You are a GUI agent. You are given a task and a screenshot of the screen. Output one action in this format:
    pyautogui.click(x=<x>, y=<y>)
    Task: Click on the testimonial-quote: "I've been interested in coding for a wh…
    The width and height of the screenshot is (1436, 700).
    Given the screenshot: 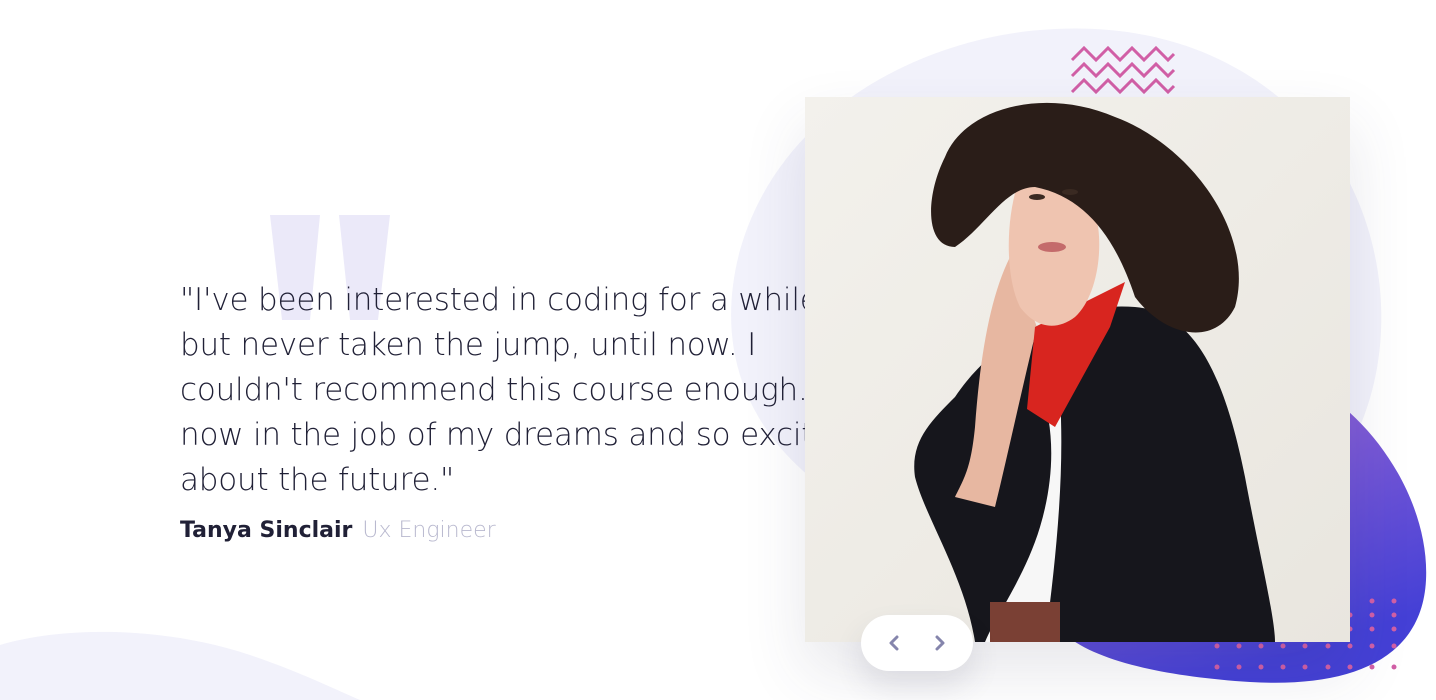 What is the action you would take?
    pyautogui.click(x=522, y=390)
    